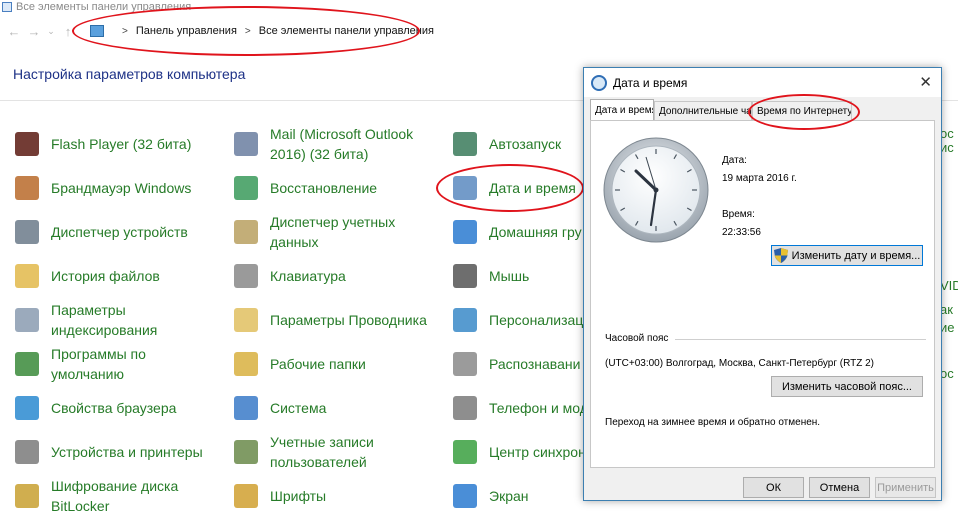 The image size is (958, 519). What do you see at coordinates (905, 487) in the screenshot?
I see `apply-button: Применить` at bounding box center [905, 487].